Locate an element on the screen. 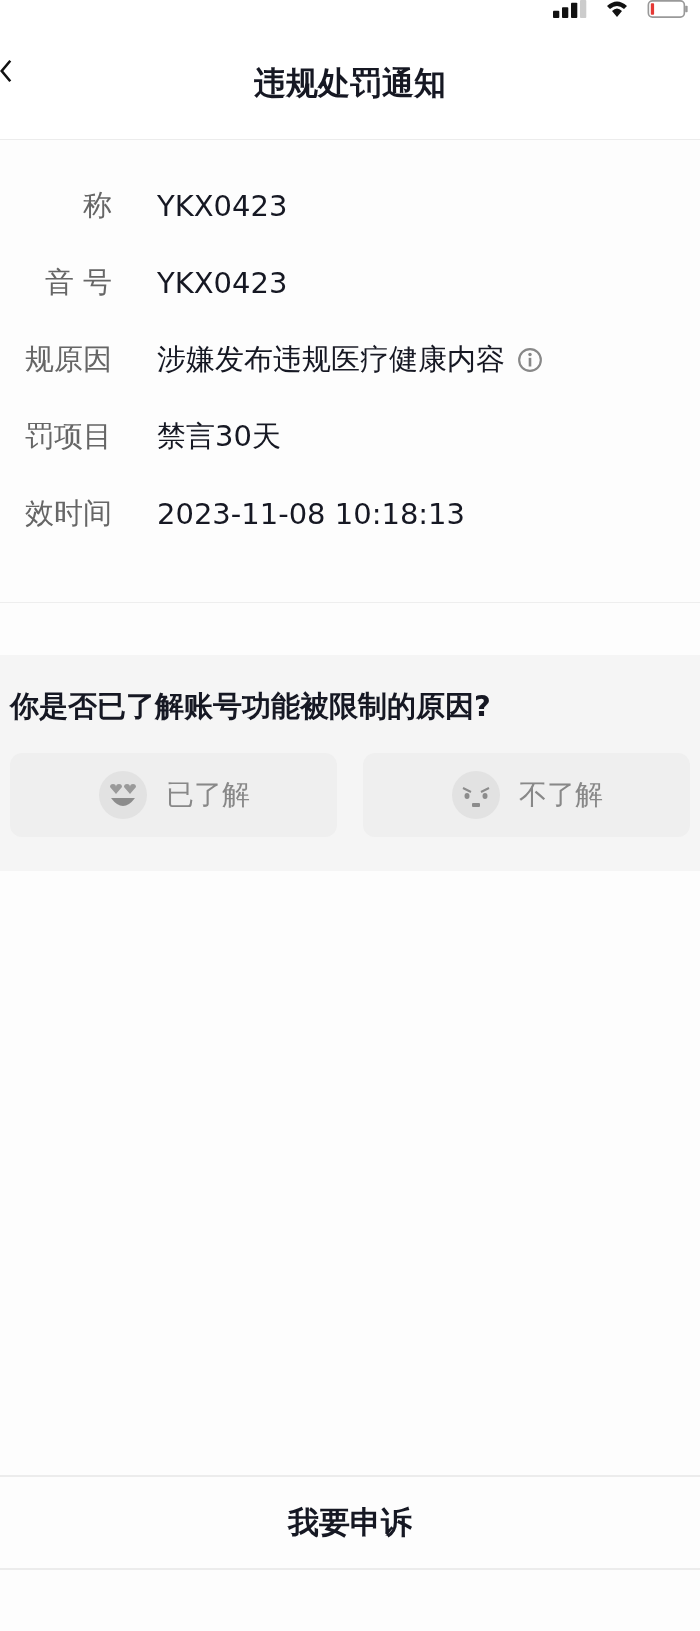  answer-button: 不了解 is located at coordinates (526, 795).